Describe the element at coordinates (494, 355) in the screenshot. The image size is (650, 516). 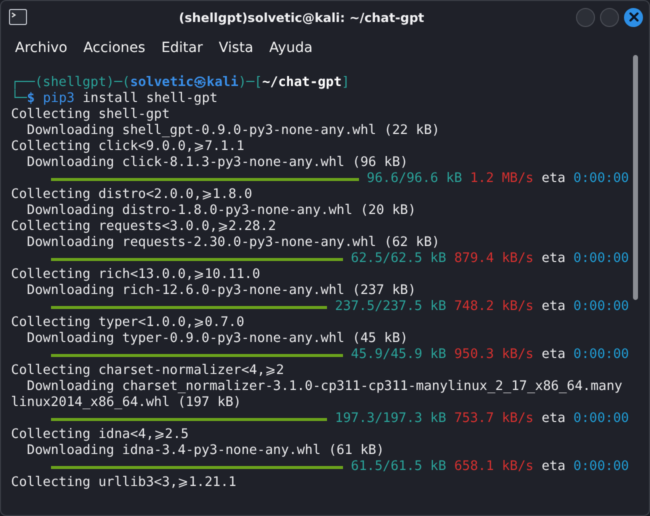
I see `download-speed: 950.3 kB/s` at that location.